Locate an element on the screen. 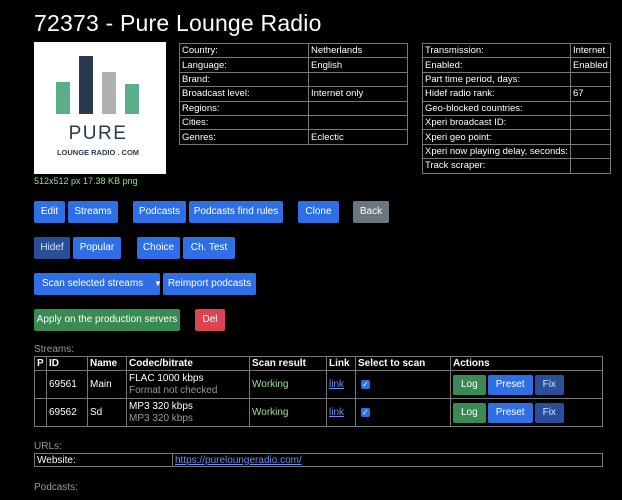 The width and height of the screenshot is (622, 500). col-link: Link is located at coordinates (341, 363).